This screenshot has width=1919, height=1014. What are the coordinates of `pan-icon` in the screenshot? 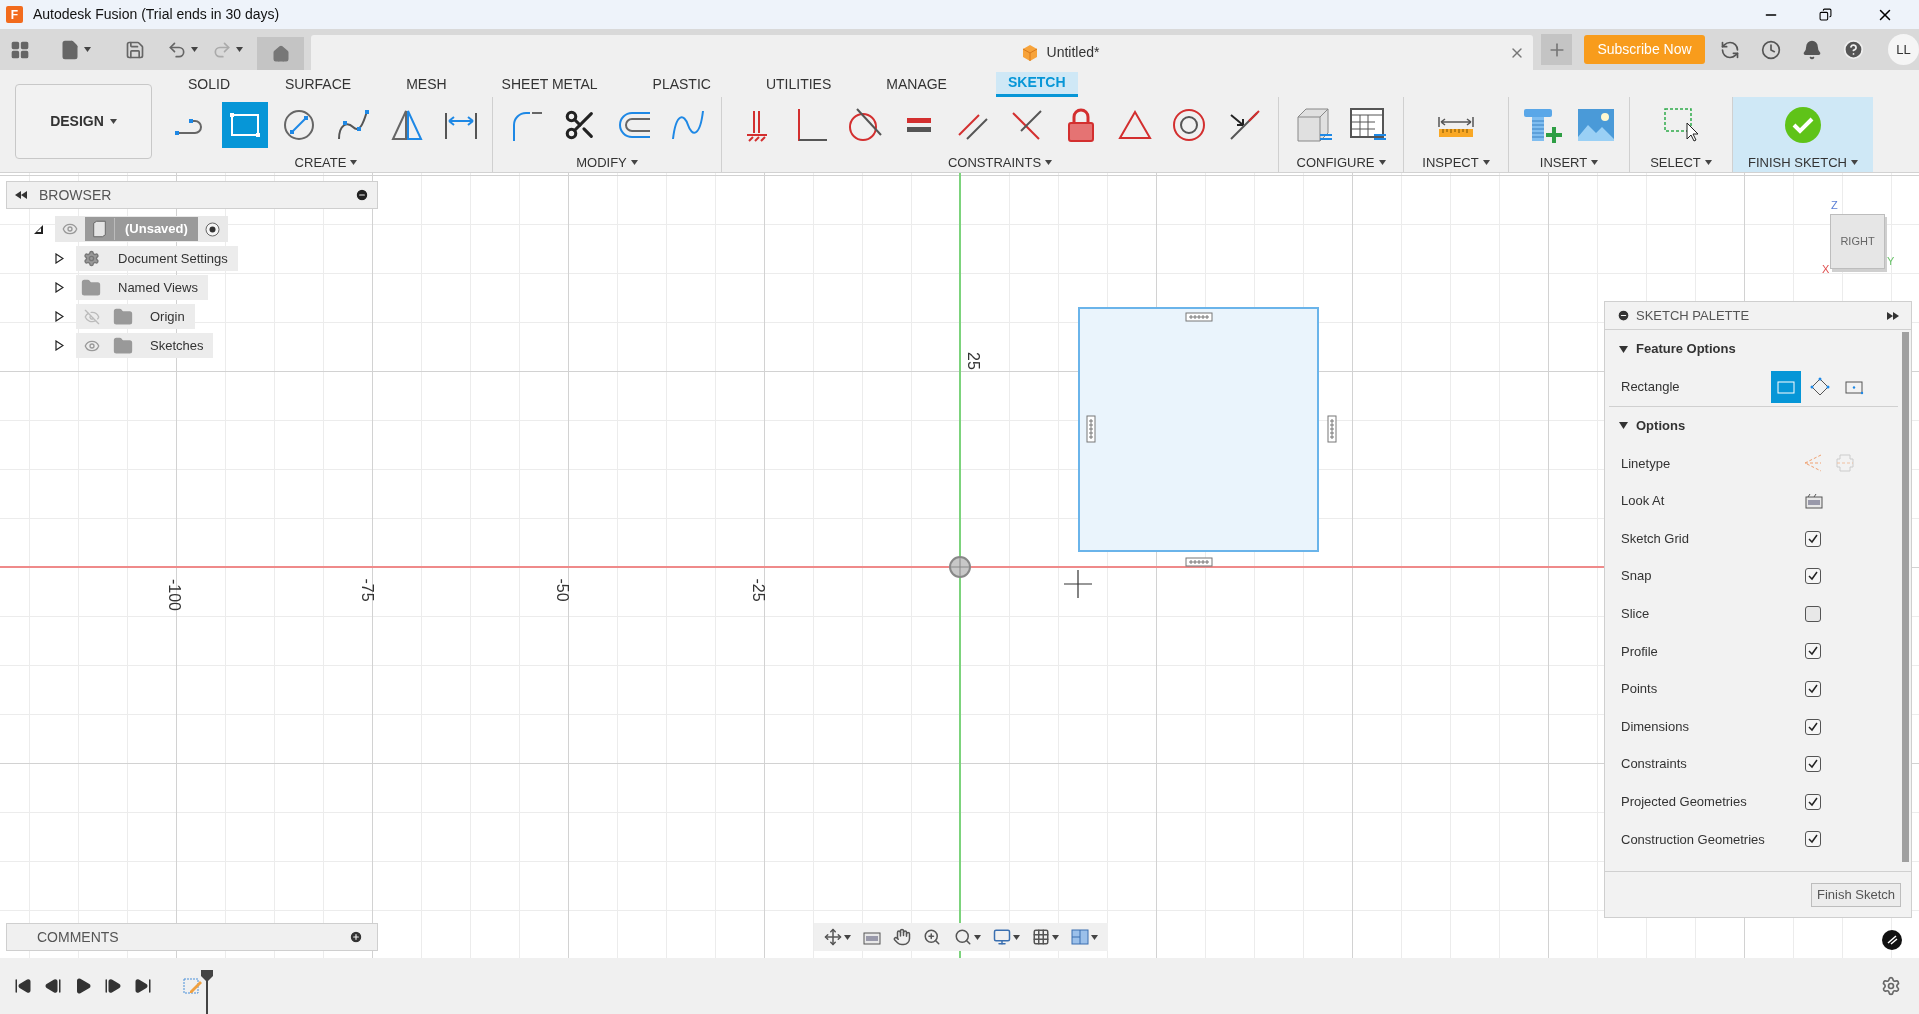 It's located at (902, 937).